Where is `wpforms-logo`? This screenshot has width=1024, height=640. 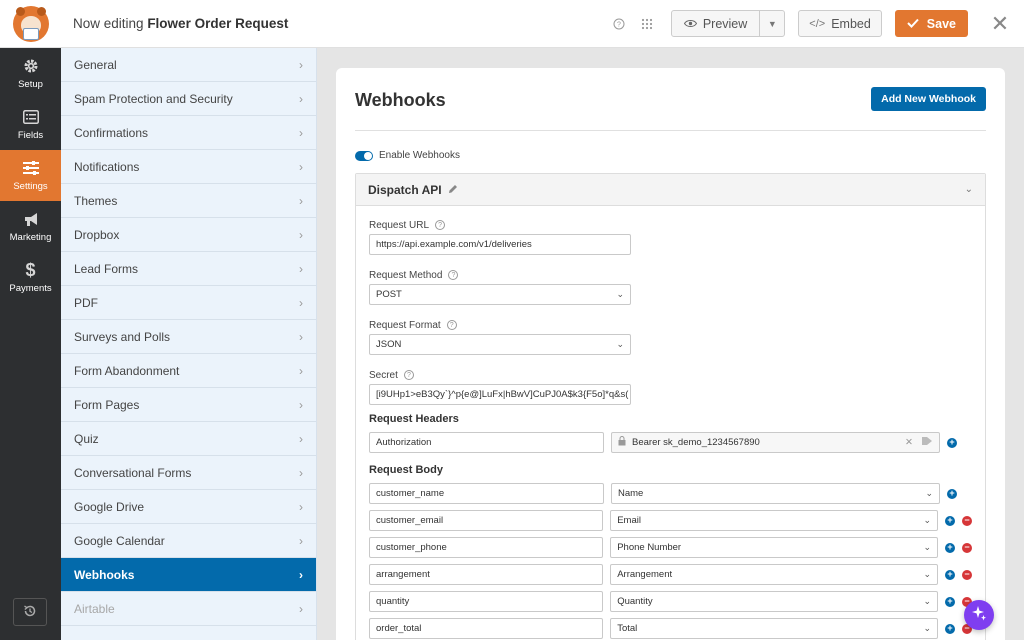 wpforms-logo is located at coordinates (30, 24).